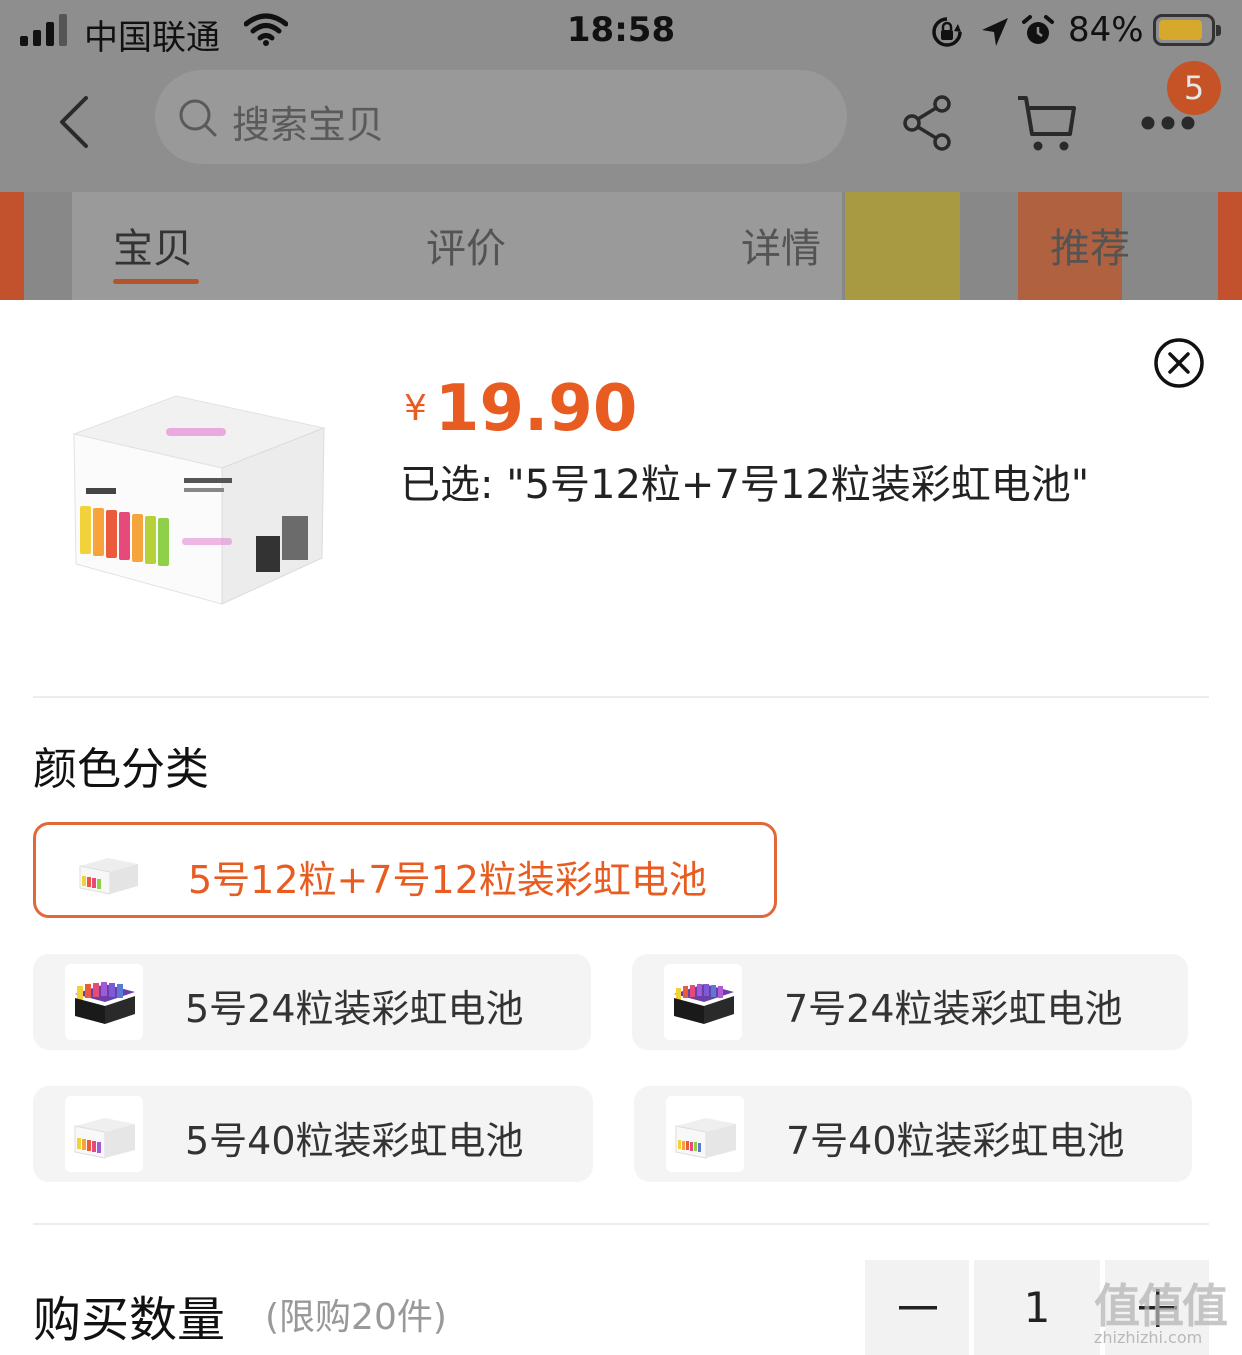 The height and width of the screenshot is (1355, 1242). What do you see at coordinates (1168, 123) in the screenshot?
I see `more-menu-icon` at bounding box center [1168, 123].